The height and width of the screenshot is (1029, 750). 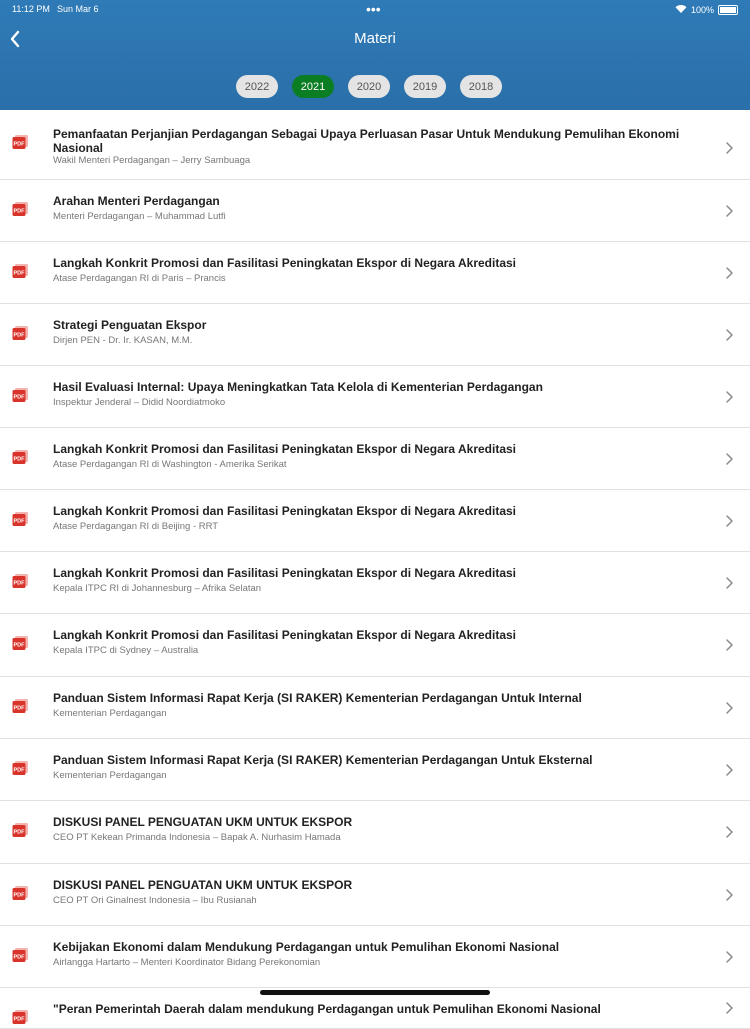 What do you see at coordinates (78, 9) in the screenshot?
I see `status-date: Sun Mar 6` at bounding box center [78, 9].